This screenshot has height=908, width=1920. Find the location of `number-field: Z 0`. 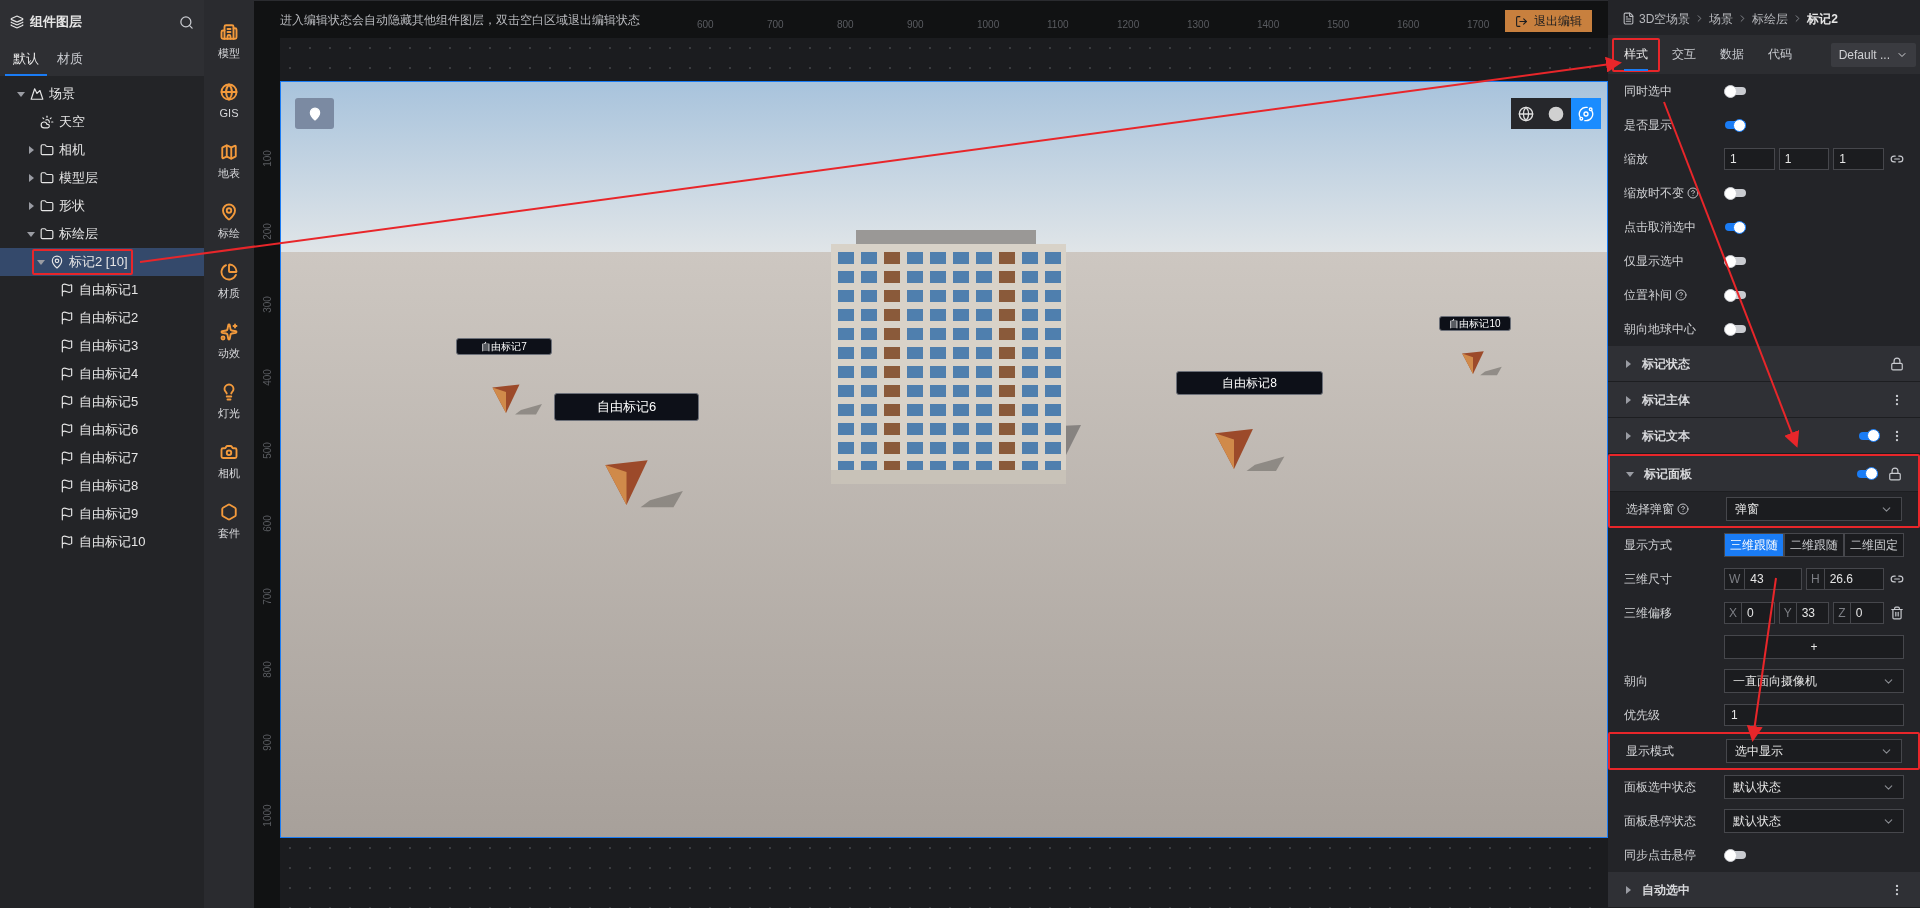

number-field: Z 0 is located at coordinates (1858, 613).